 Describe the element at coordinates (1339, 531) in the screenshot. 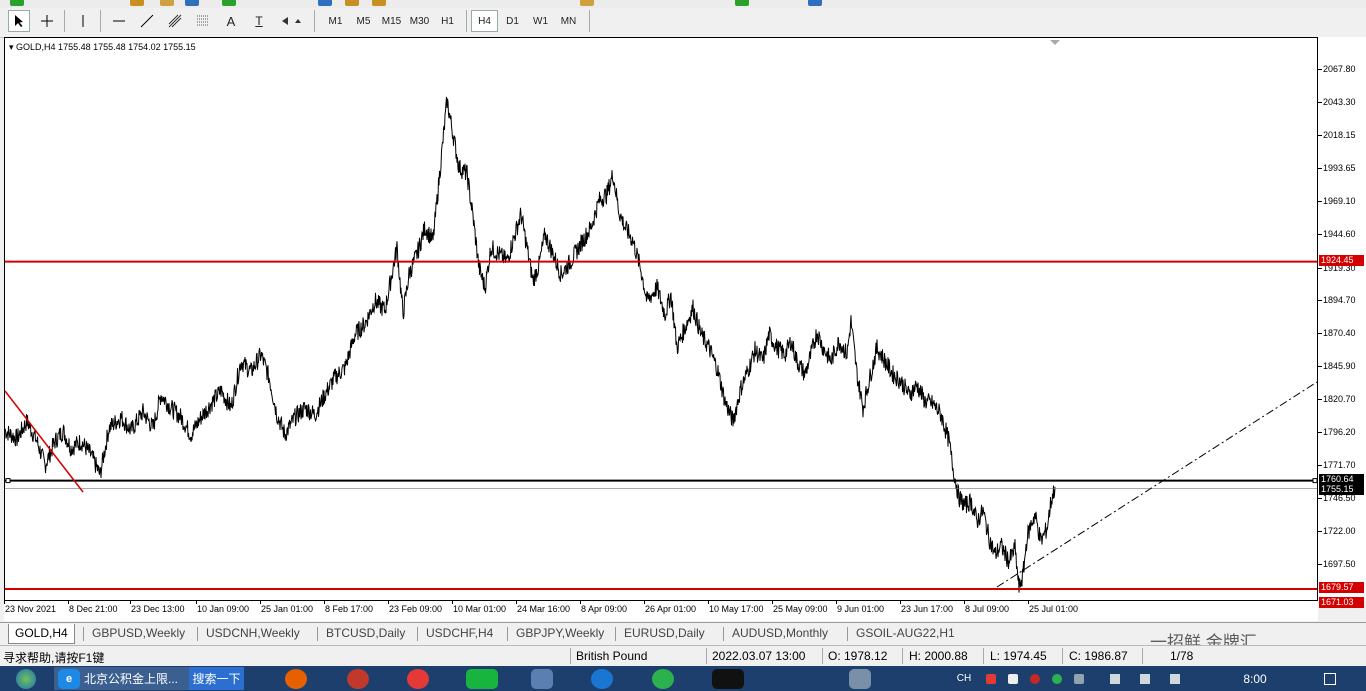

I see `price-label: 1722.00` at that location.